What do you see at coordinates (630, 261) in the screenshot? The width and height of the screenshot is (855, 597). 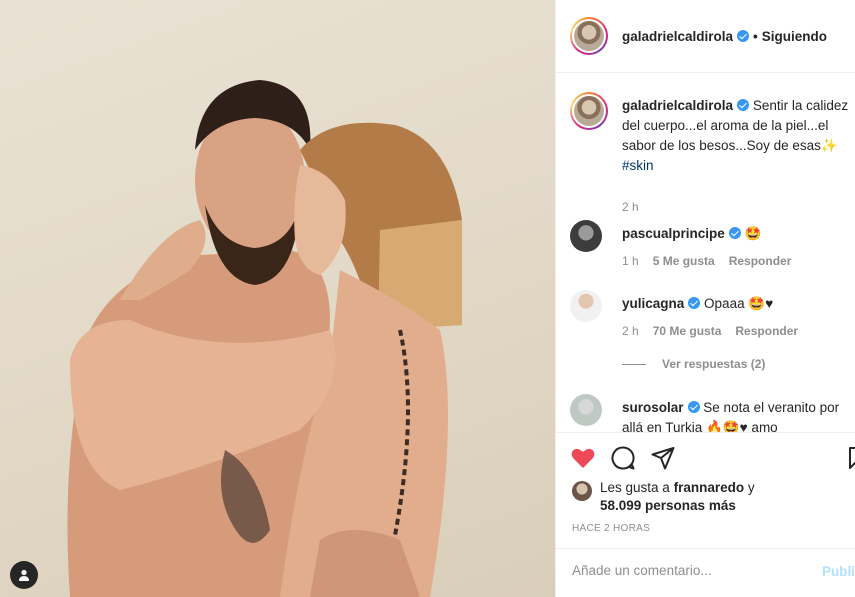 I see `comment-time: 1 h` at bounding box center [630, 261].